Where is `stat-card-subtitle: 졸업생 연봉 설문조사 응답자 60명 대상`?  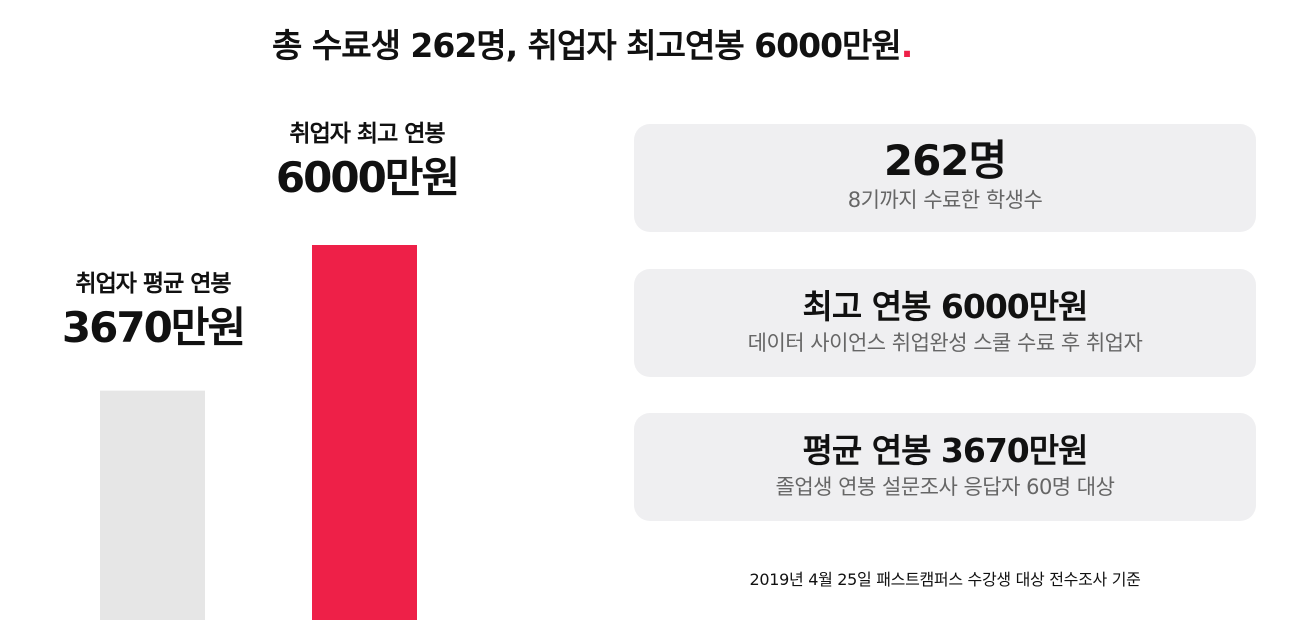
stat-card-subtitle: 졸업생 연봉 설문조사 응답자 60명 대상 is located at coordinates (945, 487).